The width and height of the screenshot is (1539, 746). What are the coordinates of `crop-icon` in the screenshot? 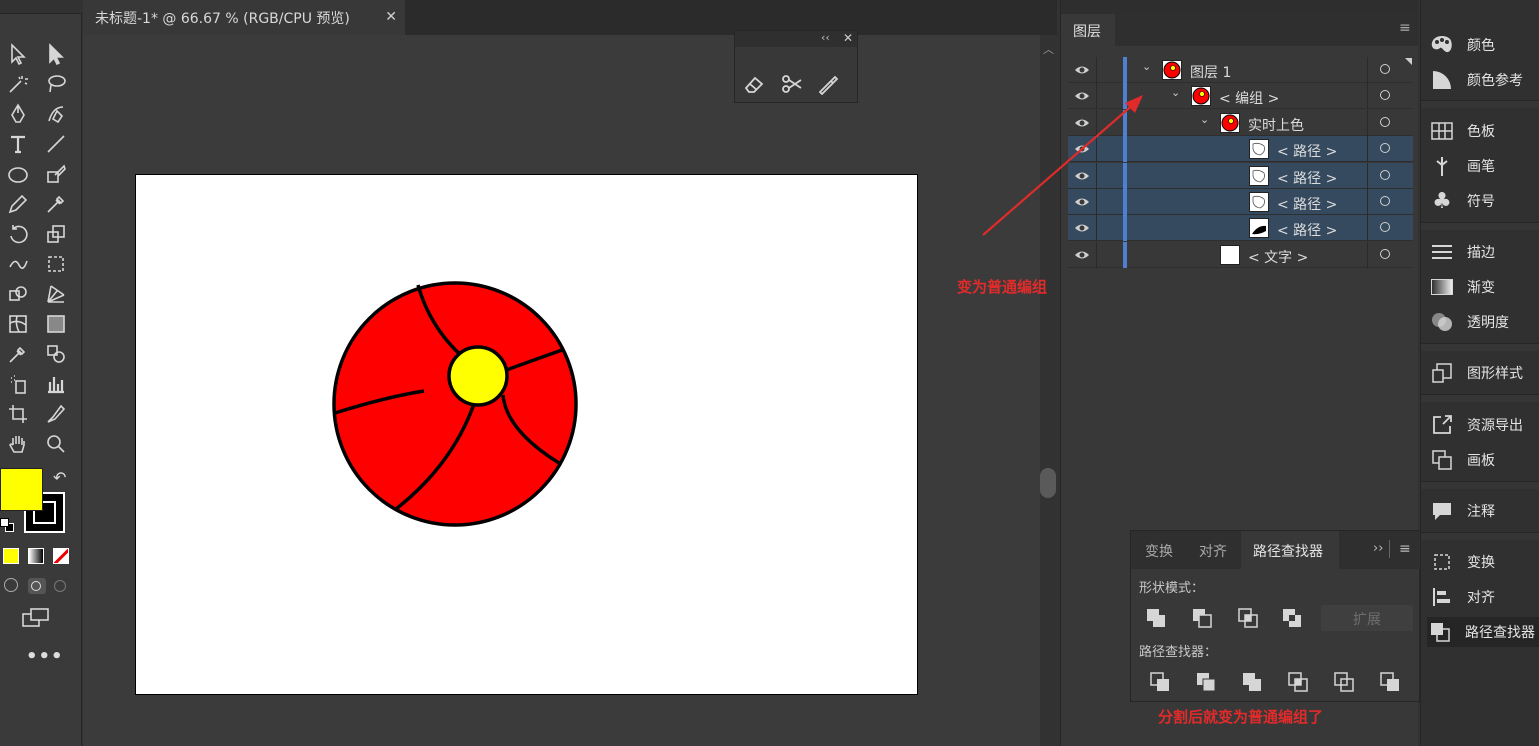 It's located at (1298, 682).